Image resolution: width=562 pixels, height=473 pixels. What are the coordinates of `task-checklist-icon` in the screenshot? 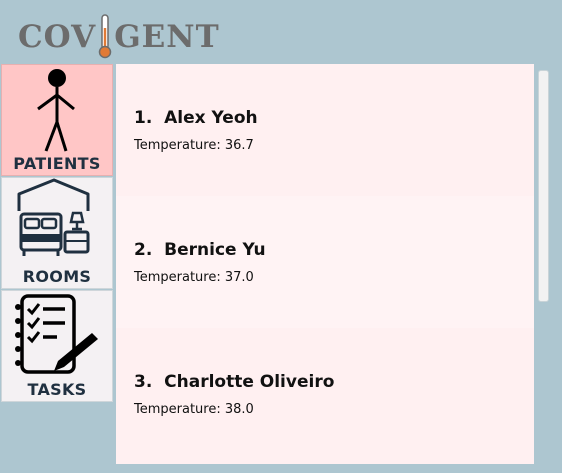 It's located at (56, 334).